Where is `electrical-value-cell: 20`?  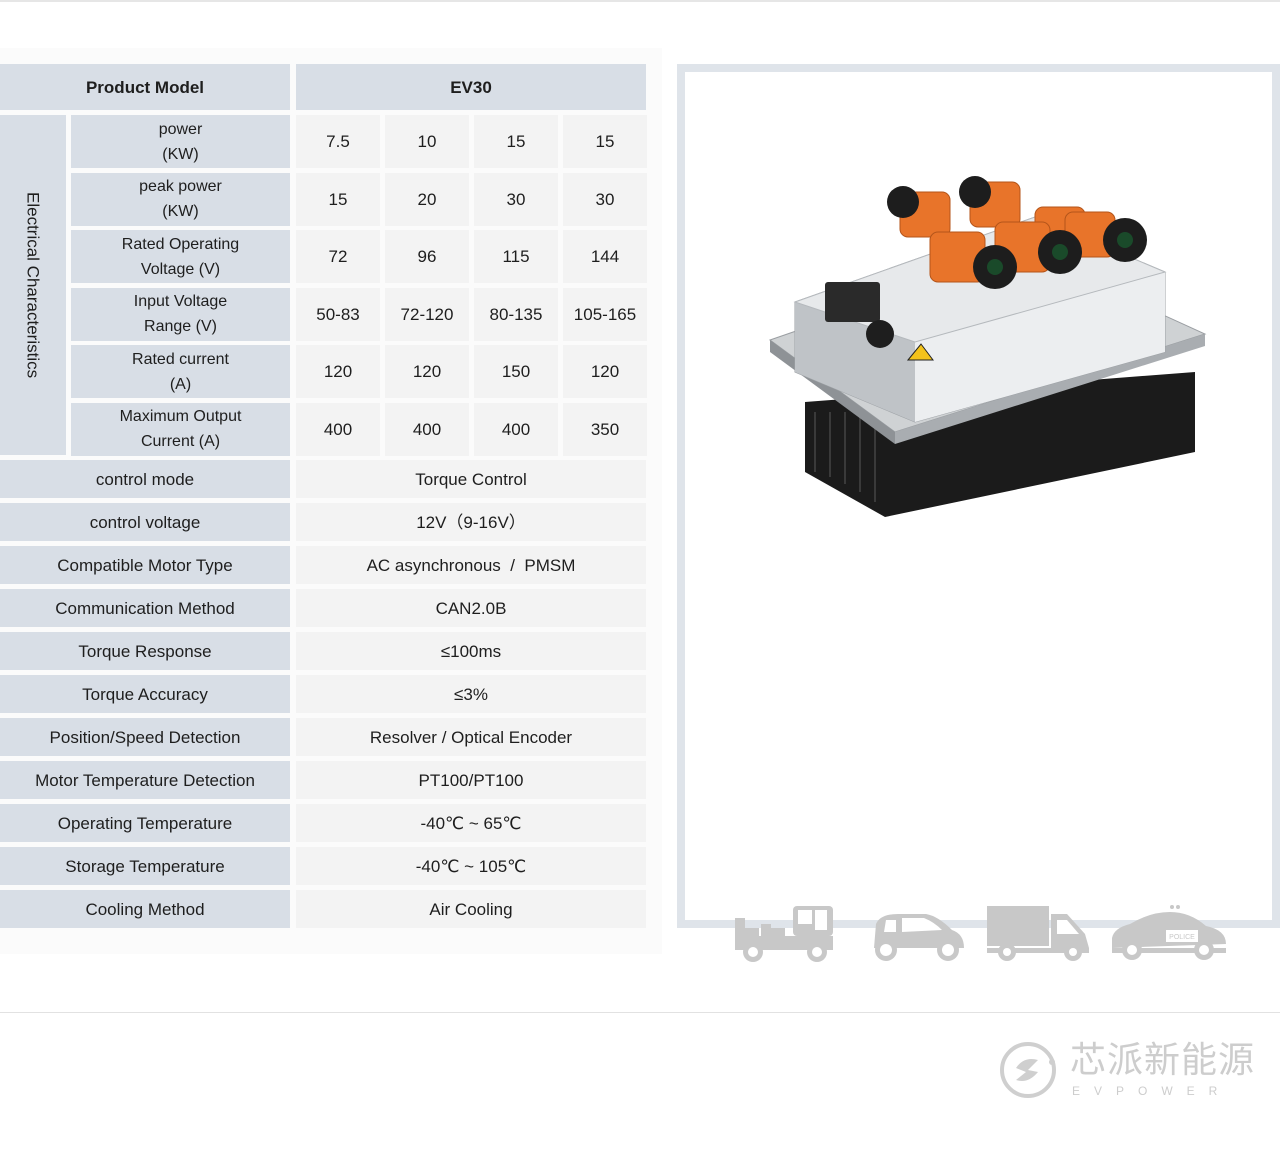
electrical-value-cell: 20 is located at coordinates (427, 199).